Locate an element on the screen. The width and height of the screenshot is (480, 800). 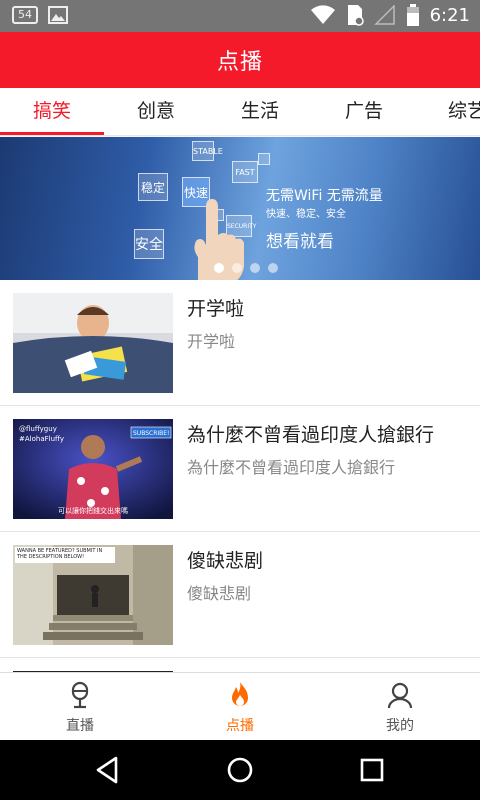
nav-label: 点播 is located at coordinates (240, 726).